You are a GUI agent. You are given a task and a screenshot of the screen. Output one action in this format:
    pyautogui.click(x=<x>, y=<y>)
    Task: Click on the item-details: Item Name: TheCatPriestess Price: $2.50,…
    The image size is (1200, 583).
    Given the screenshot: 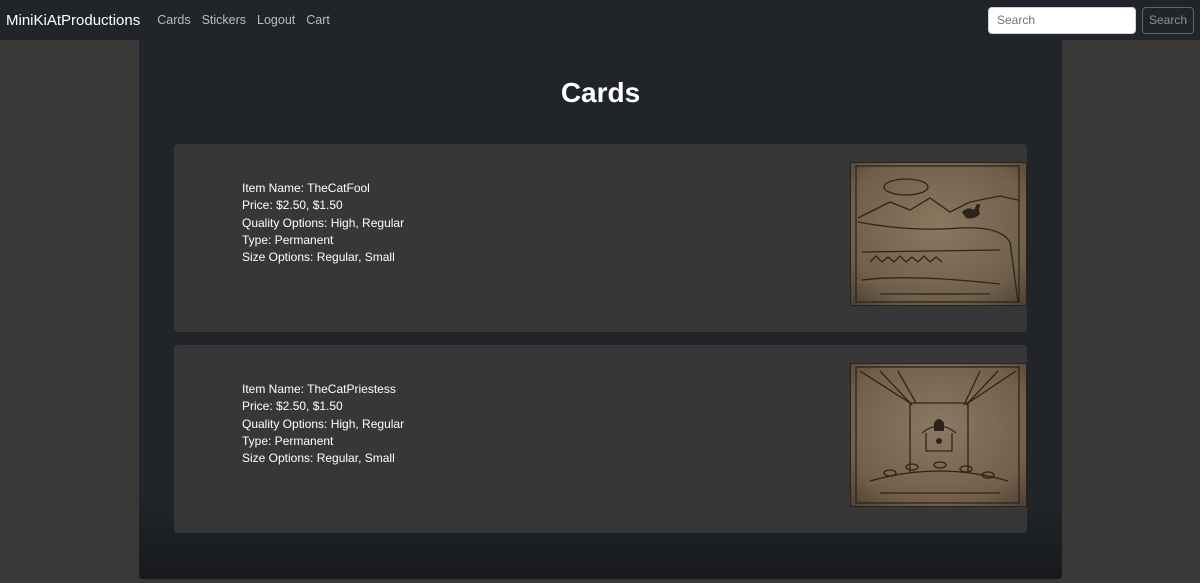 What is the action you would take?
    pyautogui.click(x=323, y=424)
    